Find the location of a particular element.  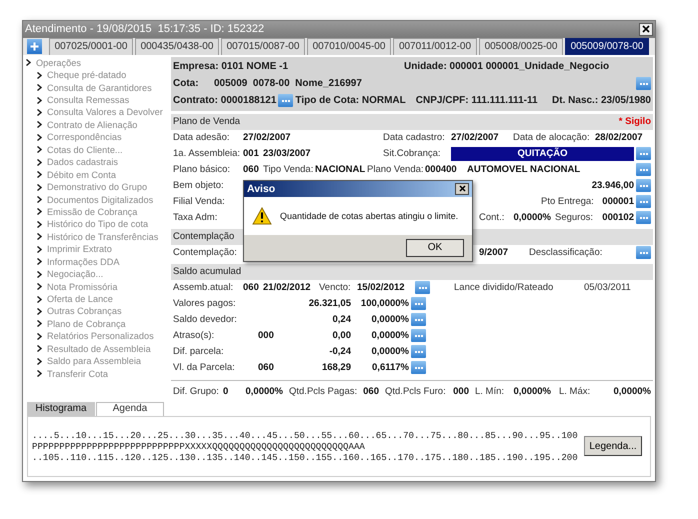

sidebar-item: Informações DDA is located at coordinates (83, 262).